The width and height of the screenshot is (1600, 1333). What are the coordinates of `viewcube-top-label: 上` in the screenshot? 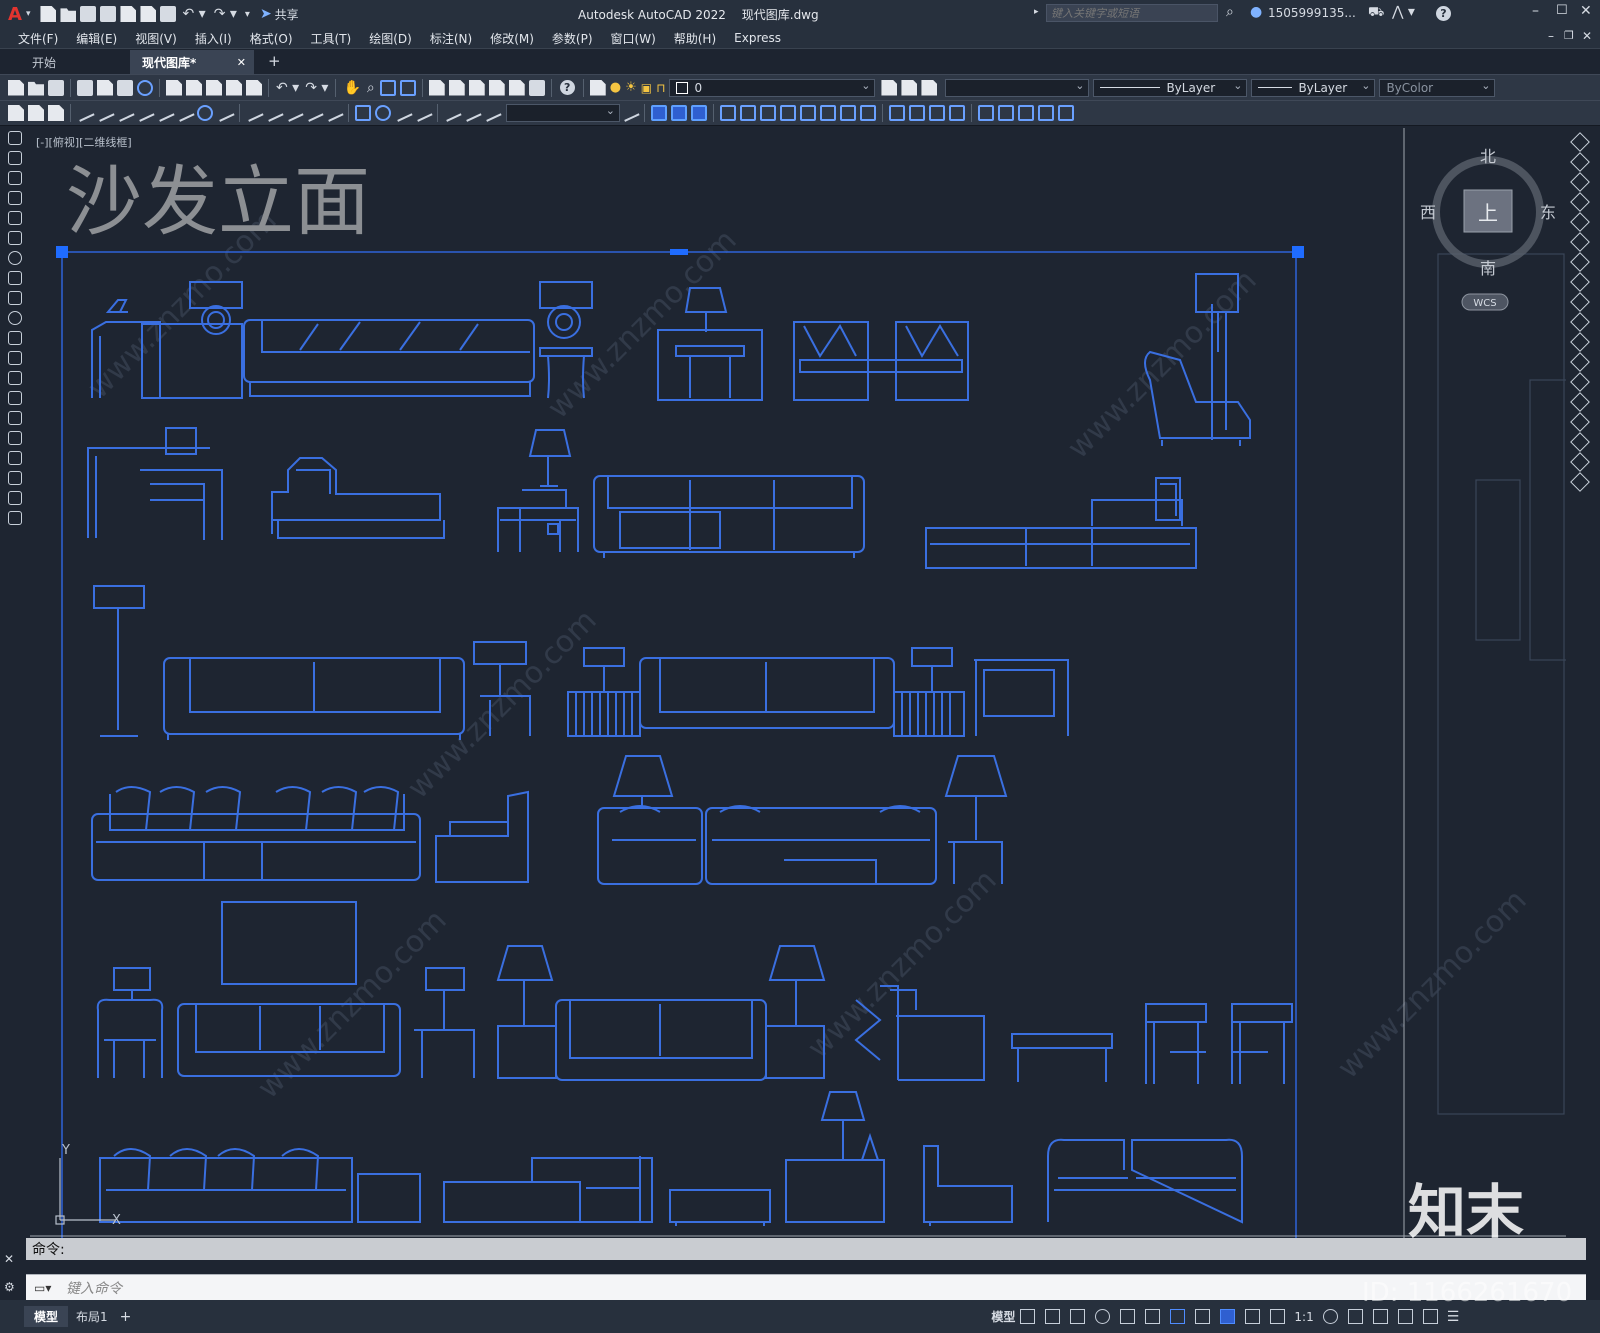 It's located at (1488, 213).